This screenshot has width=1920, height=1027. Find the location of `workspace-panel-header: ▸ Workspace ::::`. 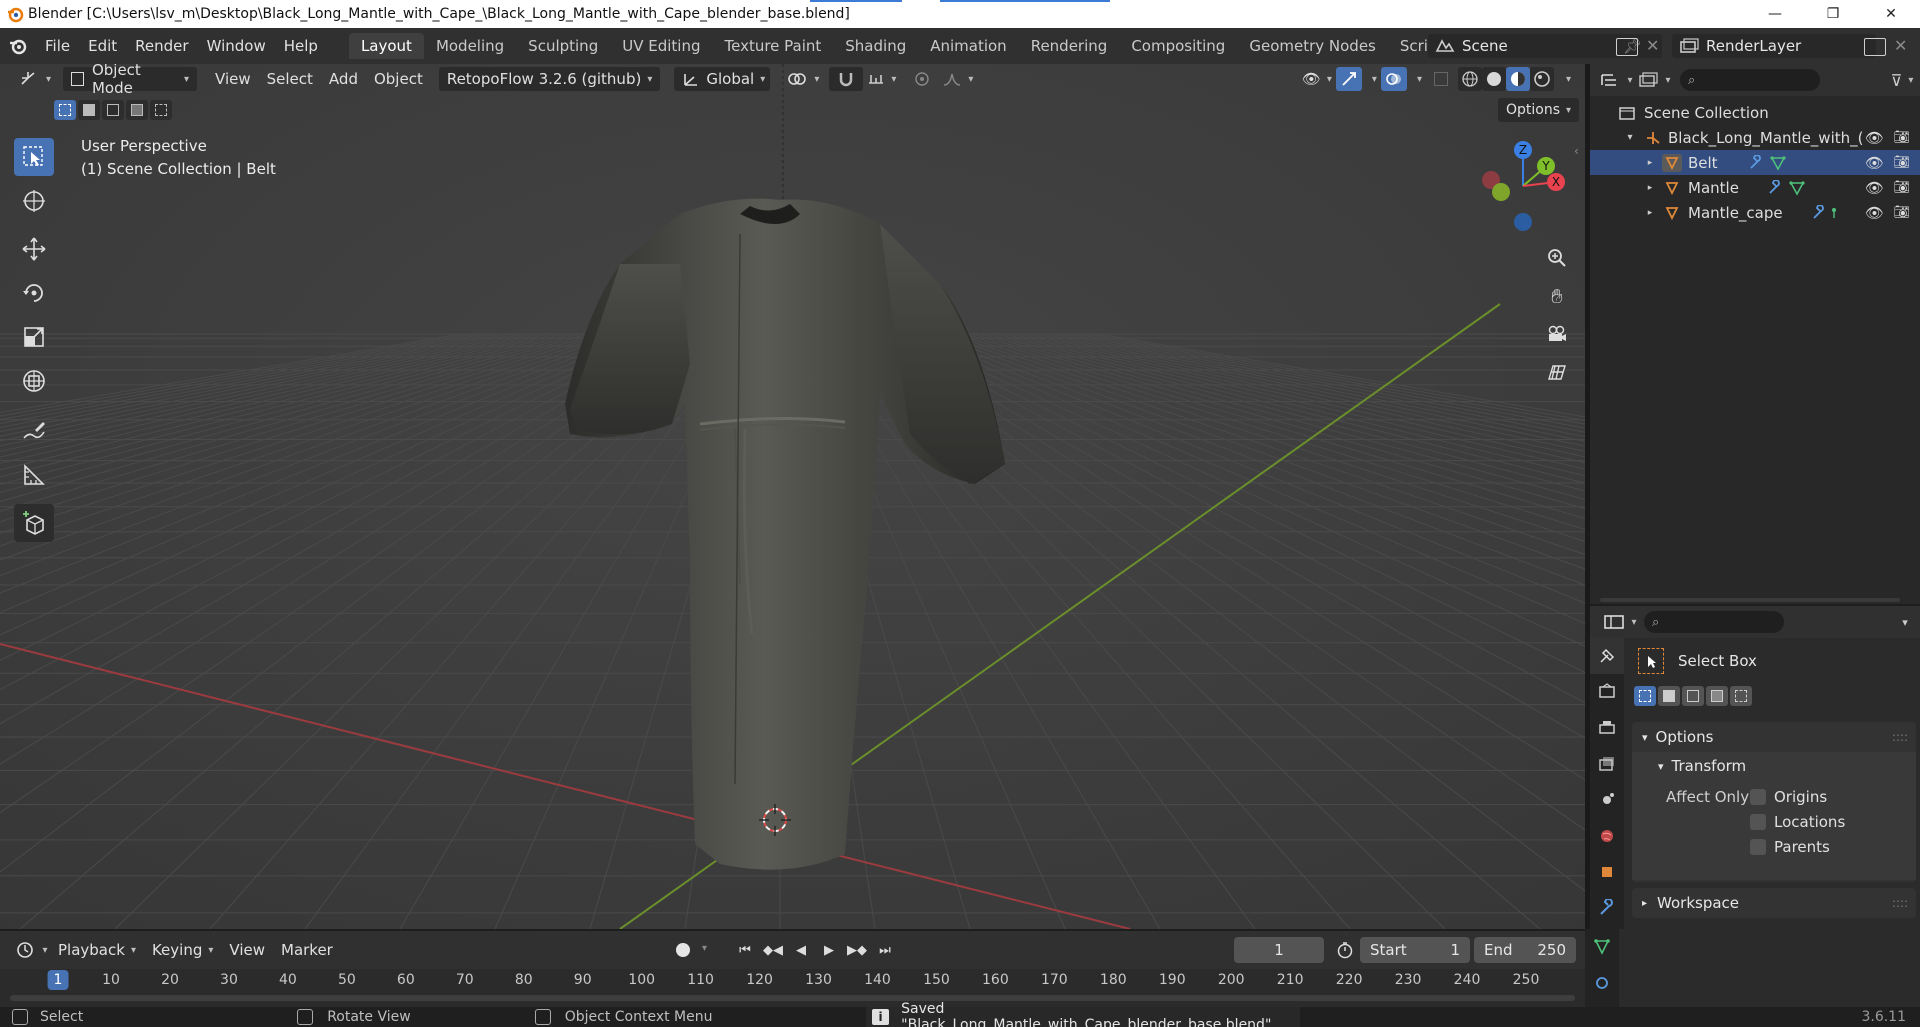

workspace-panel-header: ▸ Workspace :::: is located at coordinates (1774, 903).